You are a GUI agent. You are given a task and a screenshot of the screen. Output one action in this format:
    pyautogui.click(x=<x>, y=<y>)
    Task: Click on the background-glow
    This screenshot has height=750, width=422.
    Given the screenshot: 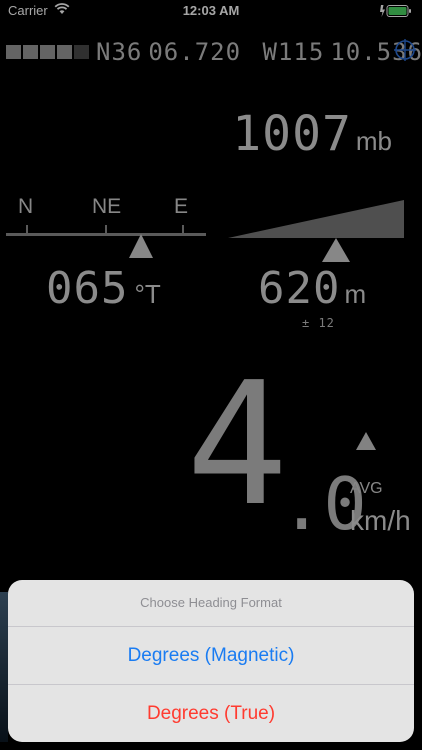 What is the action you would take?
    pyautogui.click(x=4, y=667)
    